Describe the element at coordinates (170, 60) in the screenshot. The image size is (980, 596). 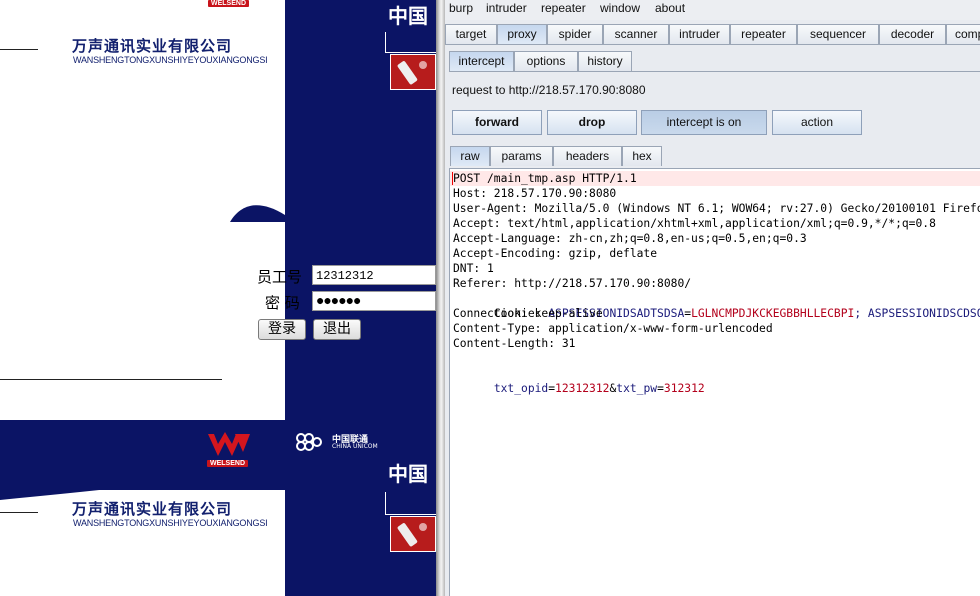
I see `company-name-pinyin: WANSHENGTONGXUNSHIYEYOUXIANGONGSI` at that location.